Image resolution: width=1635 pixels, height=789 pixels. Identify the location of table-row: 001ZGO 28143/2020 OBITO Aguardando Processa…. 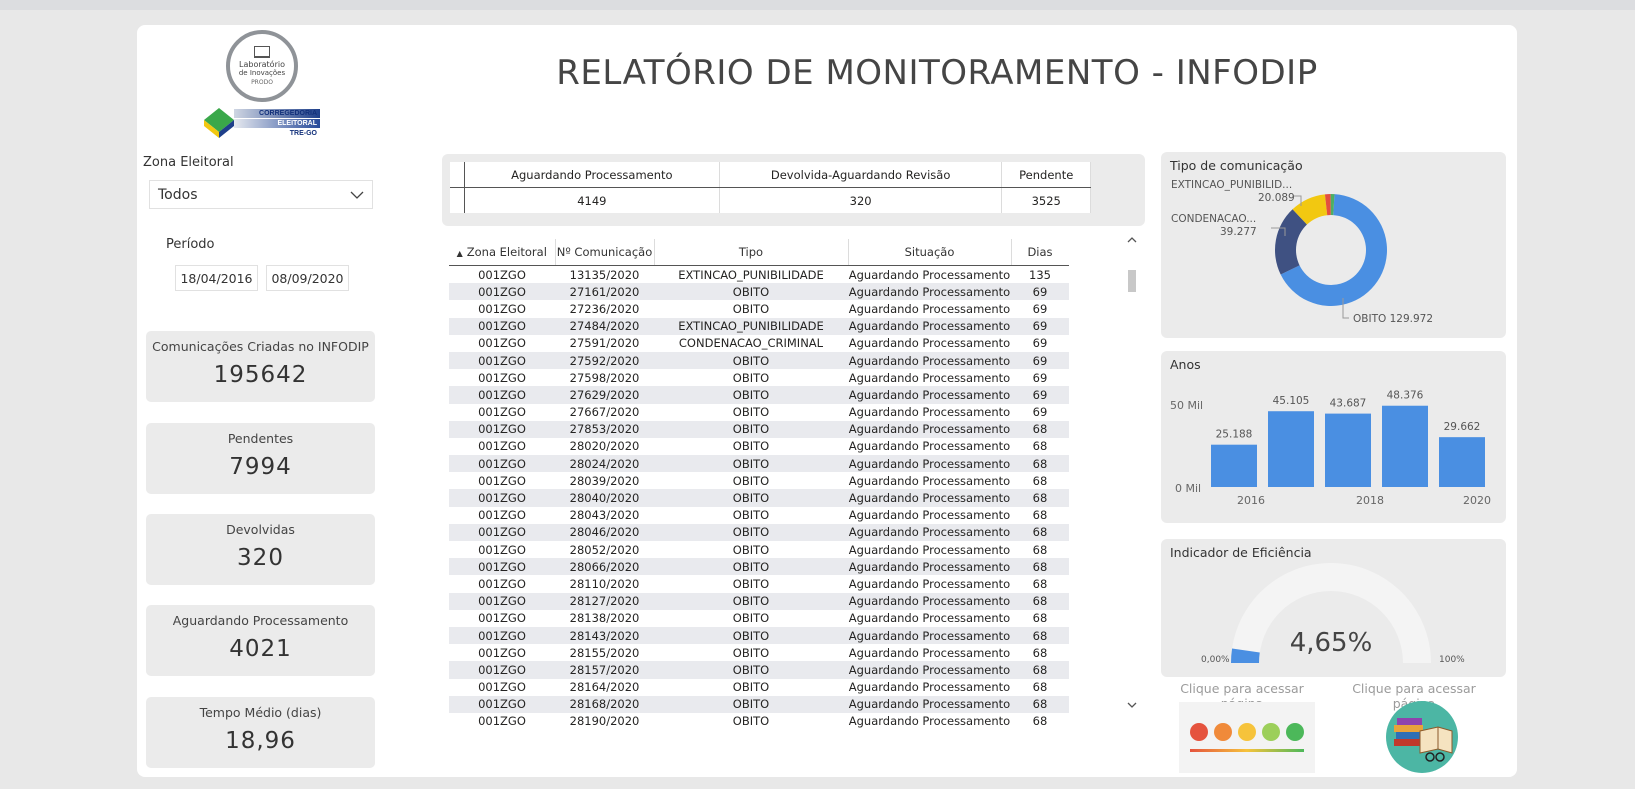
(759, 635).